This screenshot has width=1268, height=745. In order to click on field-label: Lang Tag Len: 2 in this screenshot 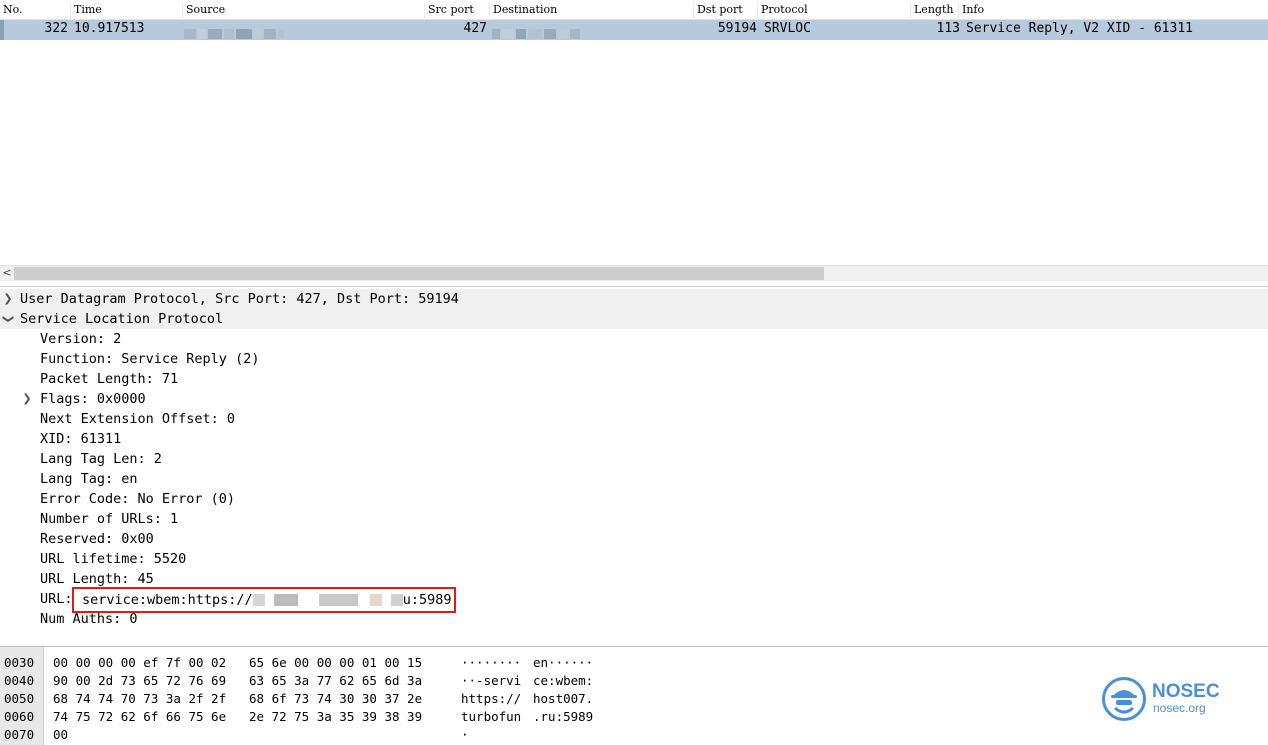, I will do `click(101, 459)`.